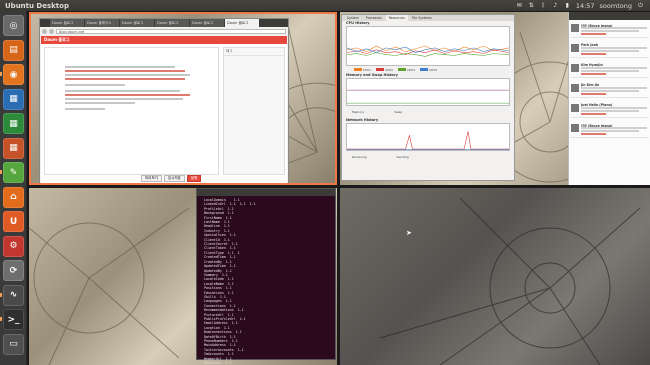 The width and height of the screenshot is (650, 365). I want to click on back-icon, so click(44, 31).